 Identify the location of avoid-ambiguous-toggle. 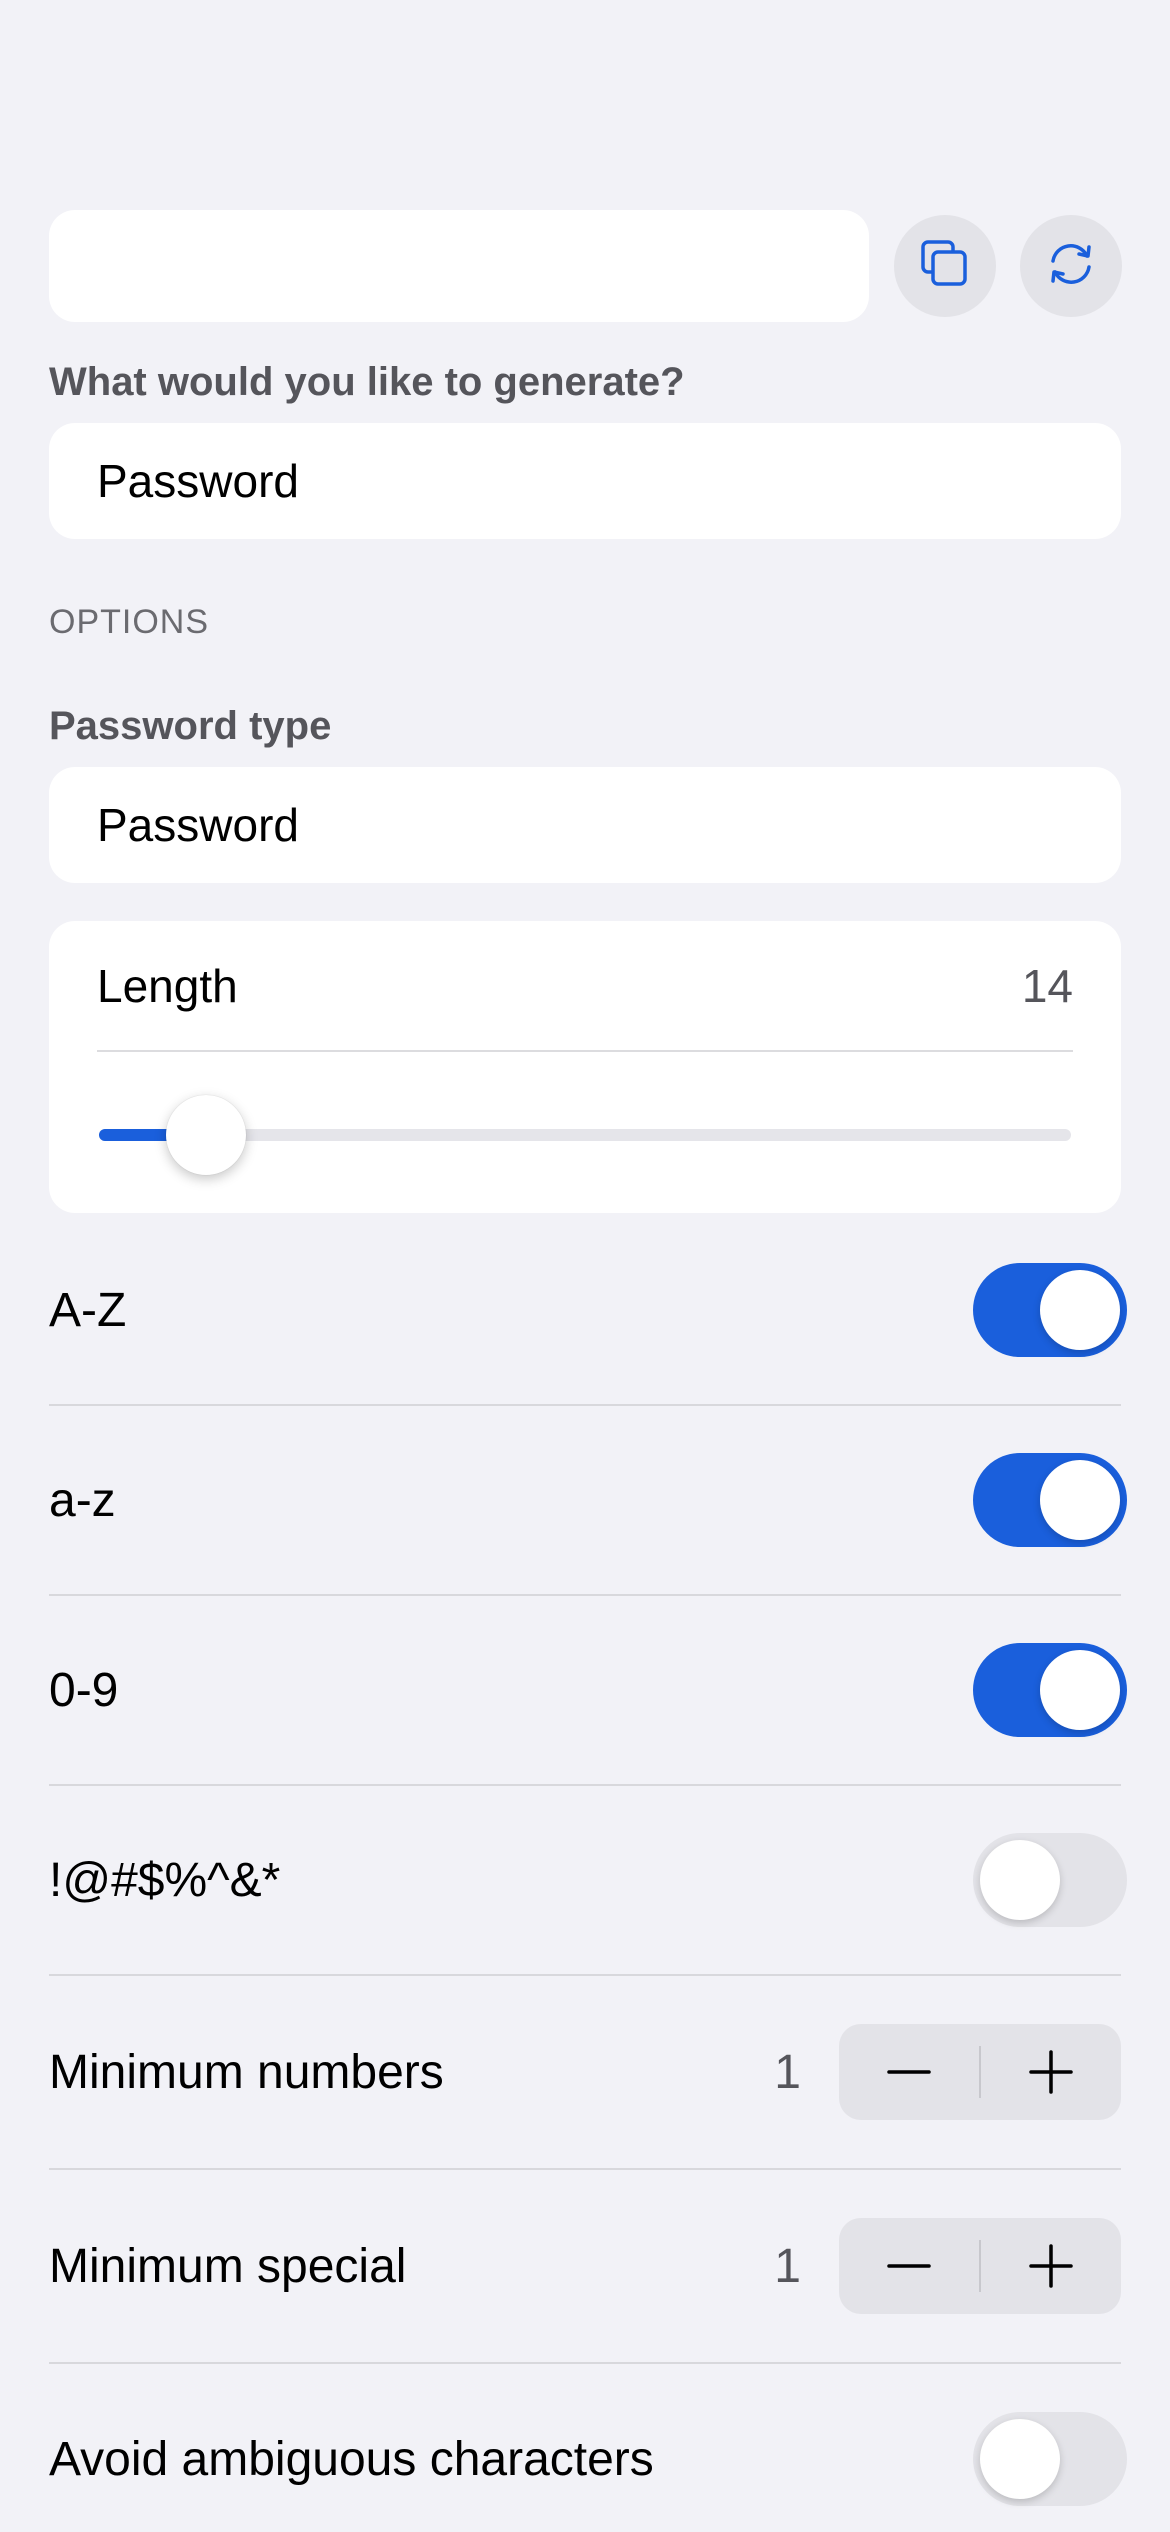
(1050, 2459).